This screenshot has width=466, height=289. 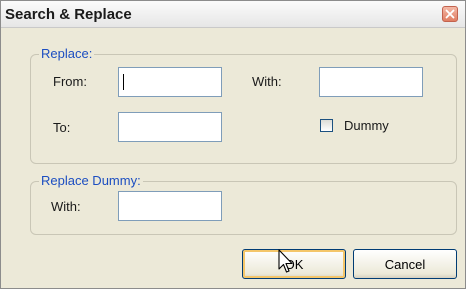 What do you see at coordinates (68, 14) in the screenshot?
I see `window-title: Search & Replace` at bounding box center [68, 14].